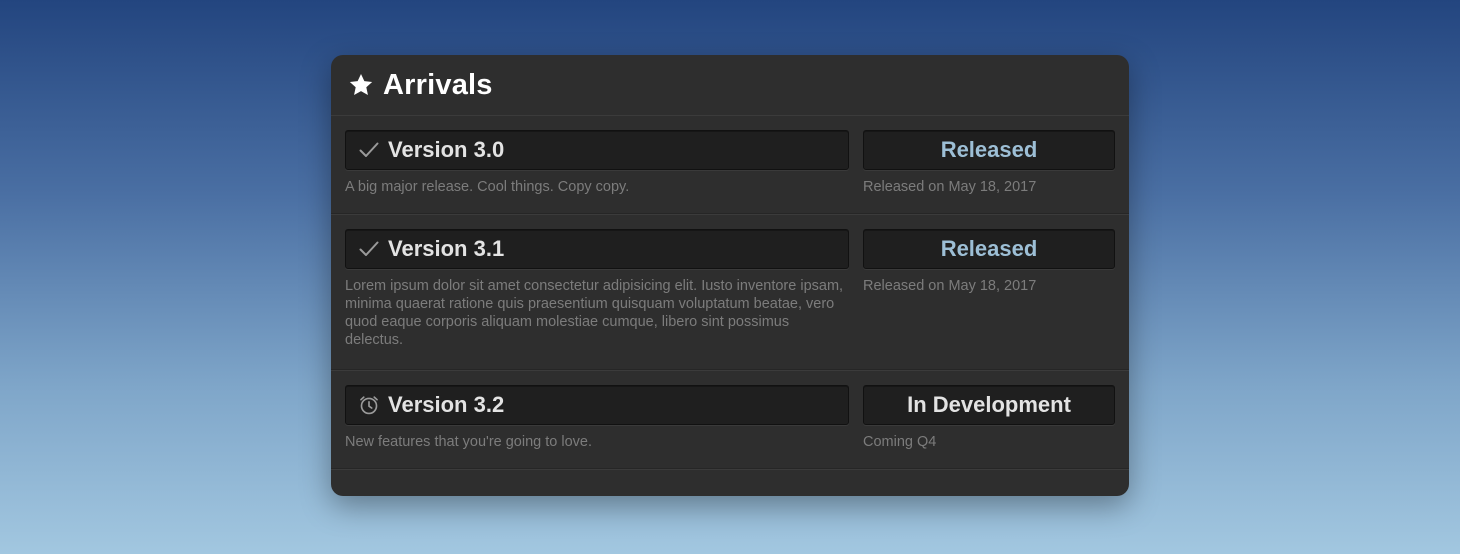  Describe the element at coordinates (900, 442) in the screenshot. I see `release-date-note: Coming Q4` at that location.